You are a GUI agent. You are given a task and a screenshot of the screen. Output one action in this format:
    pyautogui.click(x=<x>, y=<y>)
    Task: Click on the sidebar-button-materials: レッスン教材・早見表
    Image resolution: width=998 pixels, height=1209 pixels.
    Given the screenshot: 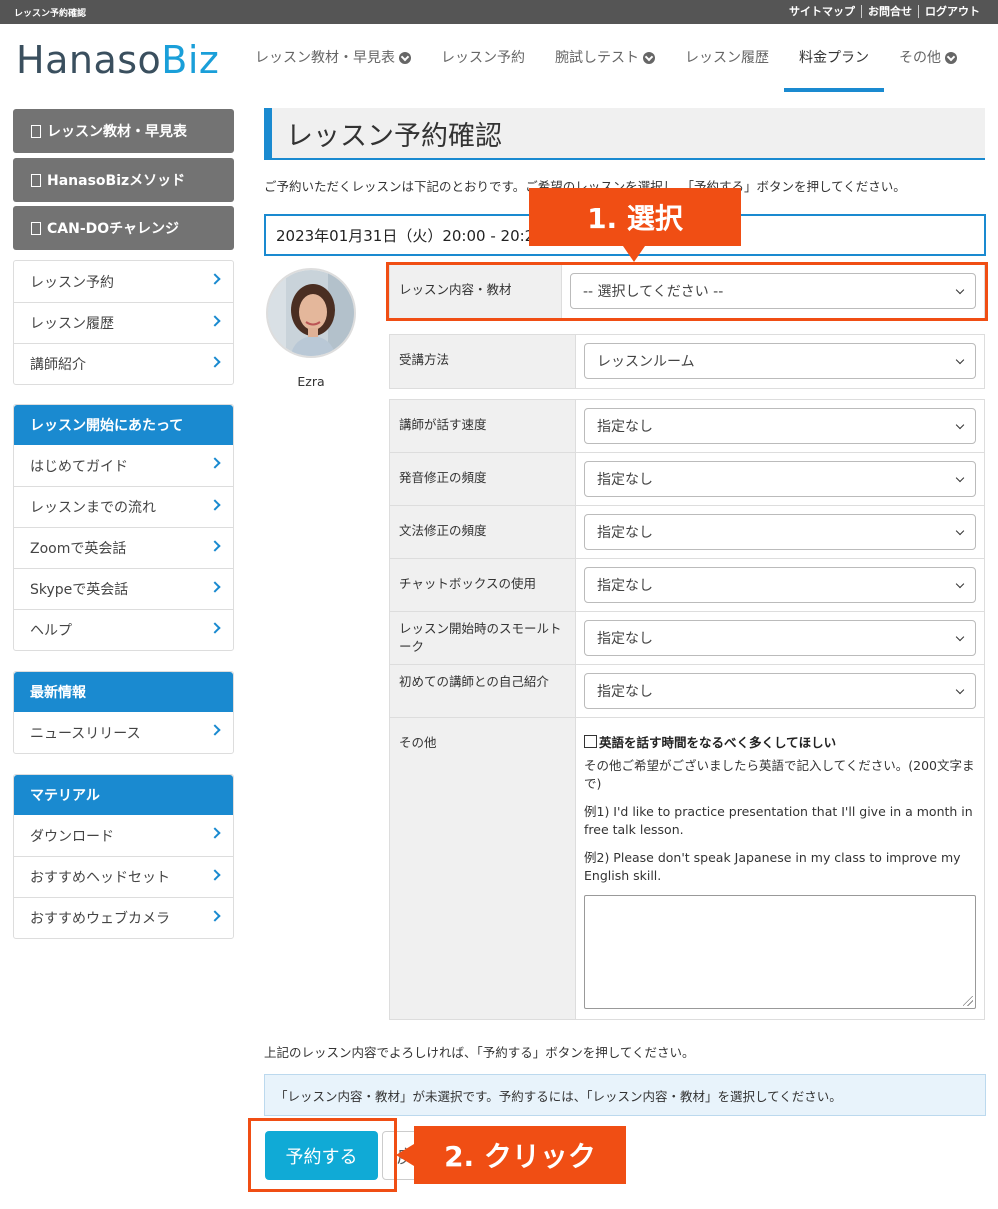 What is the action you would take?
    pyautogui.click(x=123, y=131)
    